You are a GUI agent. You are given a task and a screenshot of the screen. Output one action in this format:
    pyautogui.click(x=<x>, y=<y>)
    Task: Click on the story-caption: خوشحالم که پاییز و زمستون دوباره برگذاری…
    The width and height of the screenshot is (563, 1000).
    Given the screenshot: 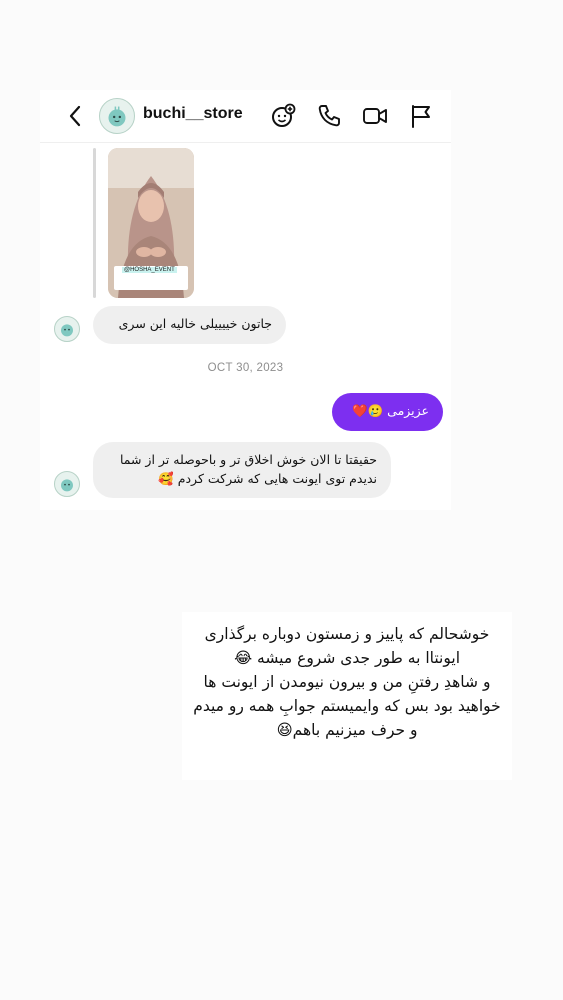 What is the action you would take?
    pyautogui.click(x=347, y=696)
    